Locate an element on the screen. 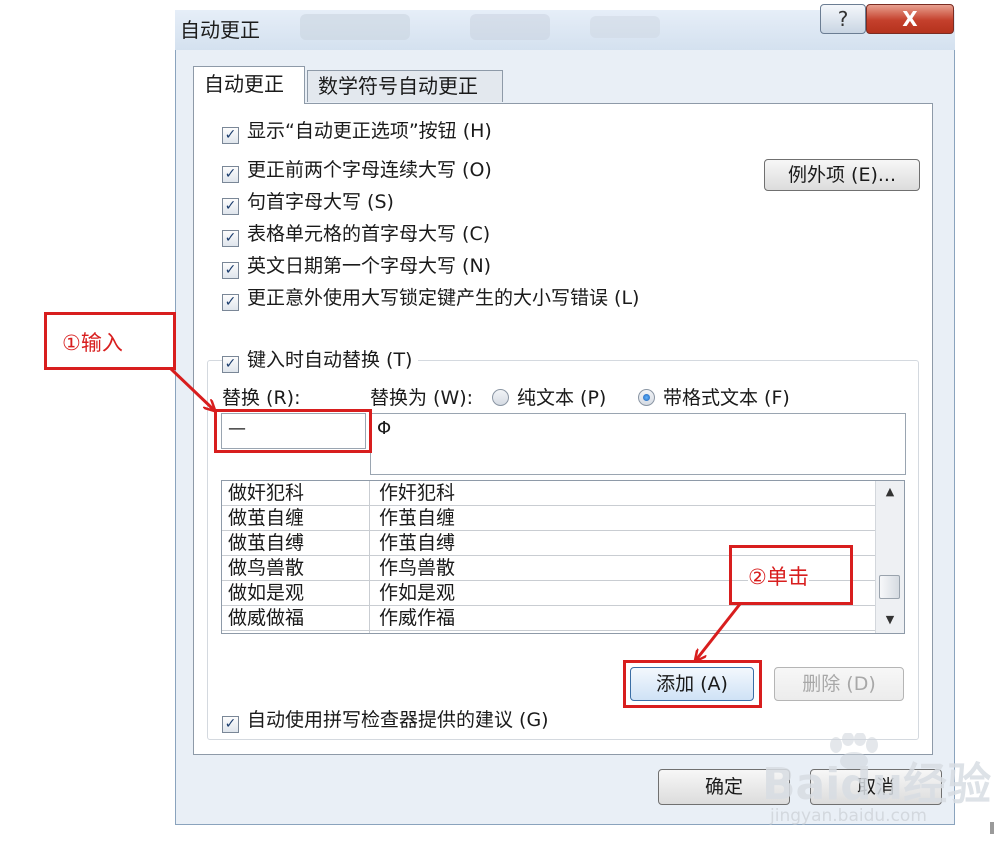  watermark-logo: Baidu经验 is located at coordinates (877, 784).